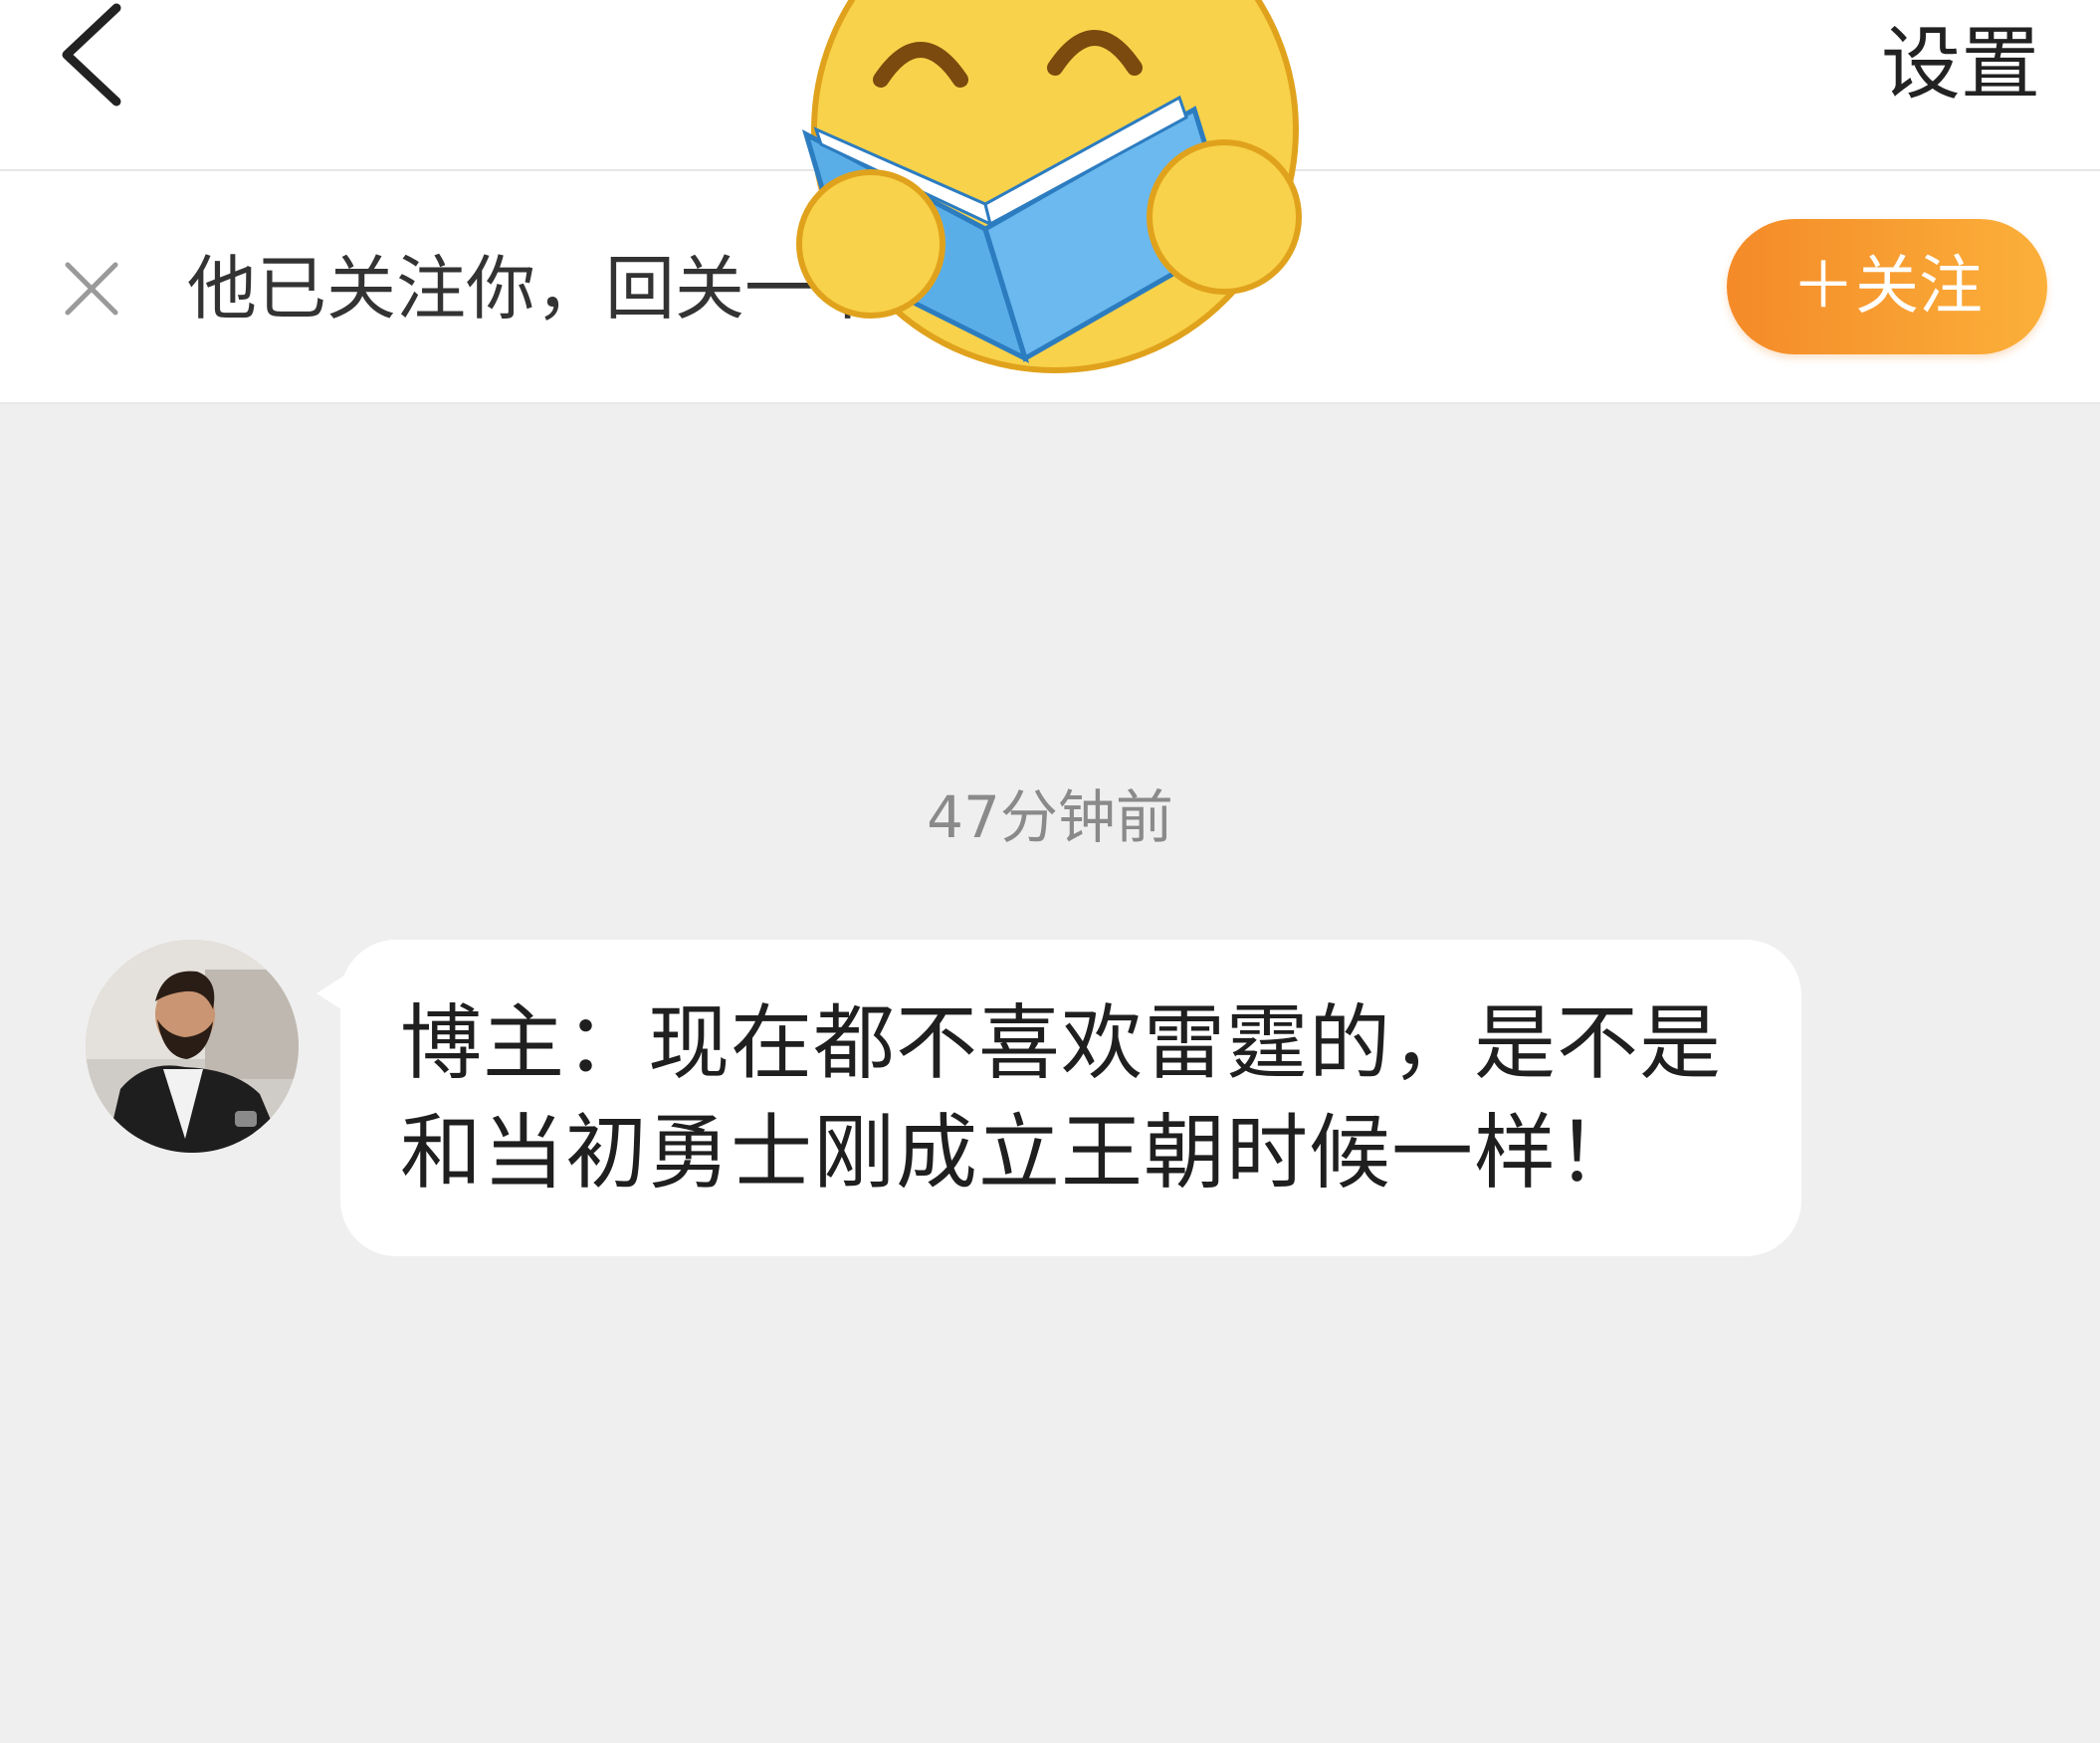 Image resolution: width=2100 pixels, height=1743 pixels. What do you see at coordinates (333, 993) in the screenshot?
I see `bubble-tail` at bounding box center [333, 993].